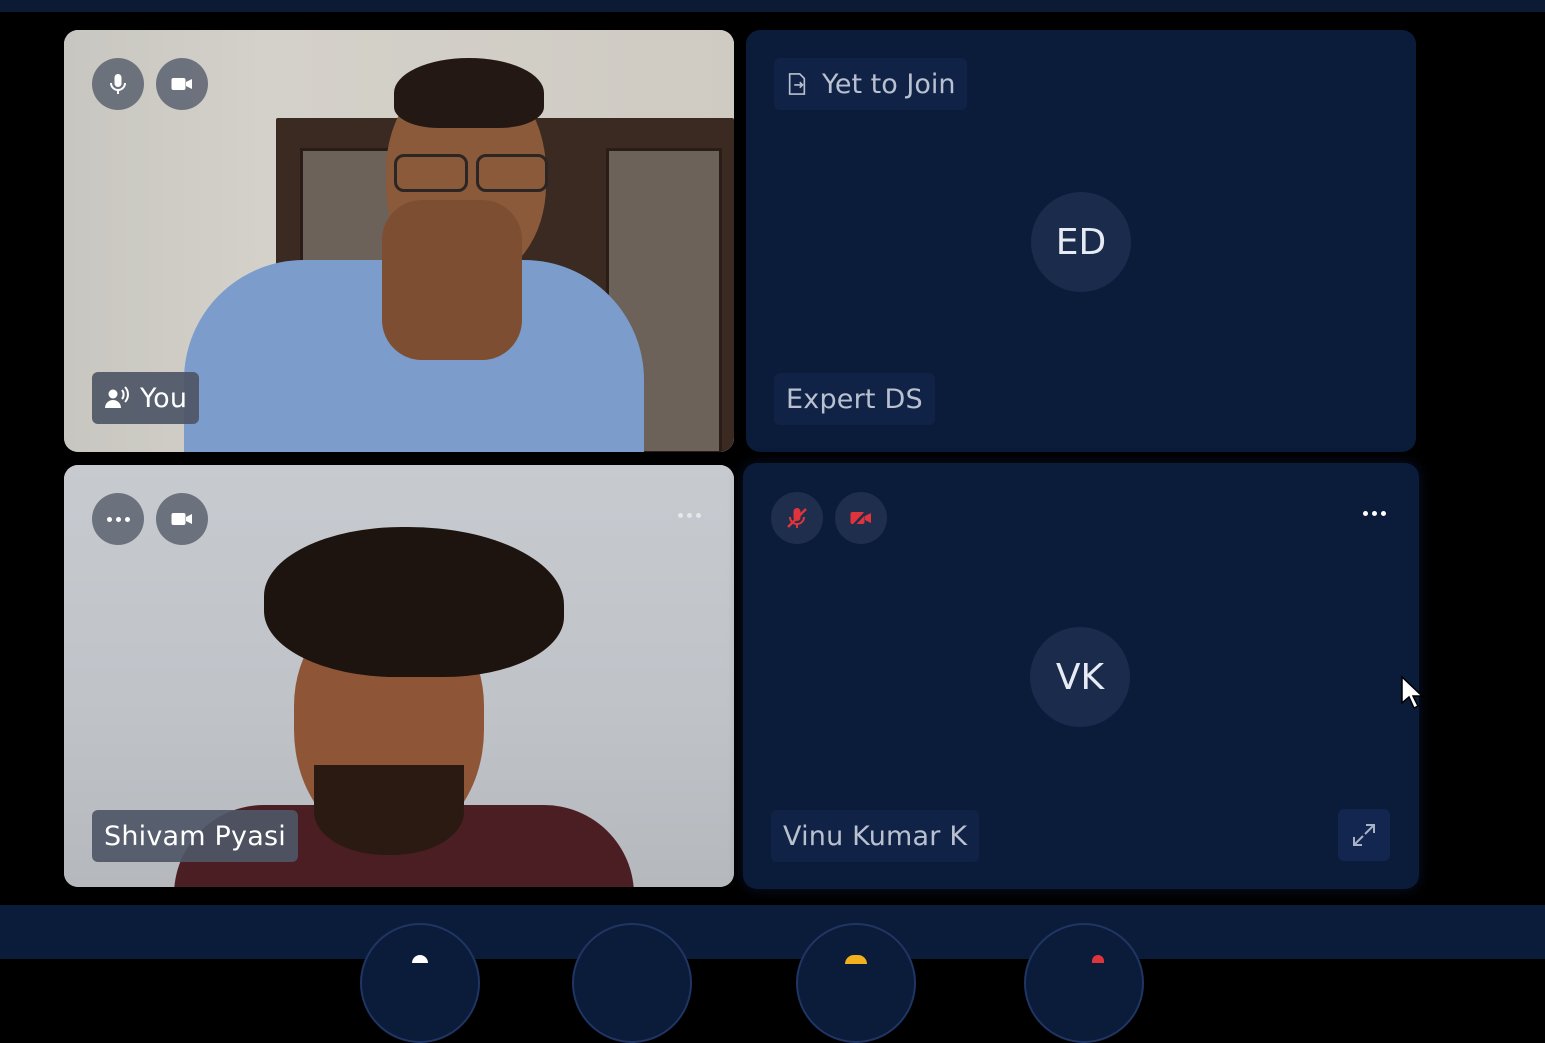 The width and height of the screenshot is (1545, 1043). I want to click on join-exit-icon, so click(797, 84).